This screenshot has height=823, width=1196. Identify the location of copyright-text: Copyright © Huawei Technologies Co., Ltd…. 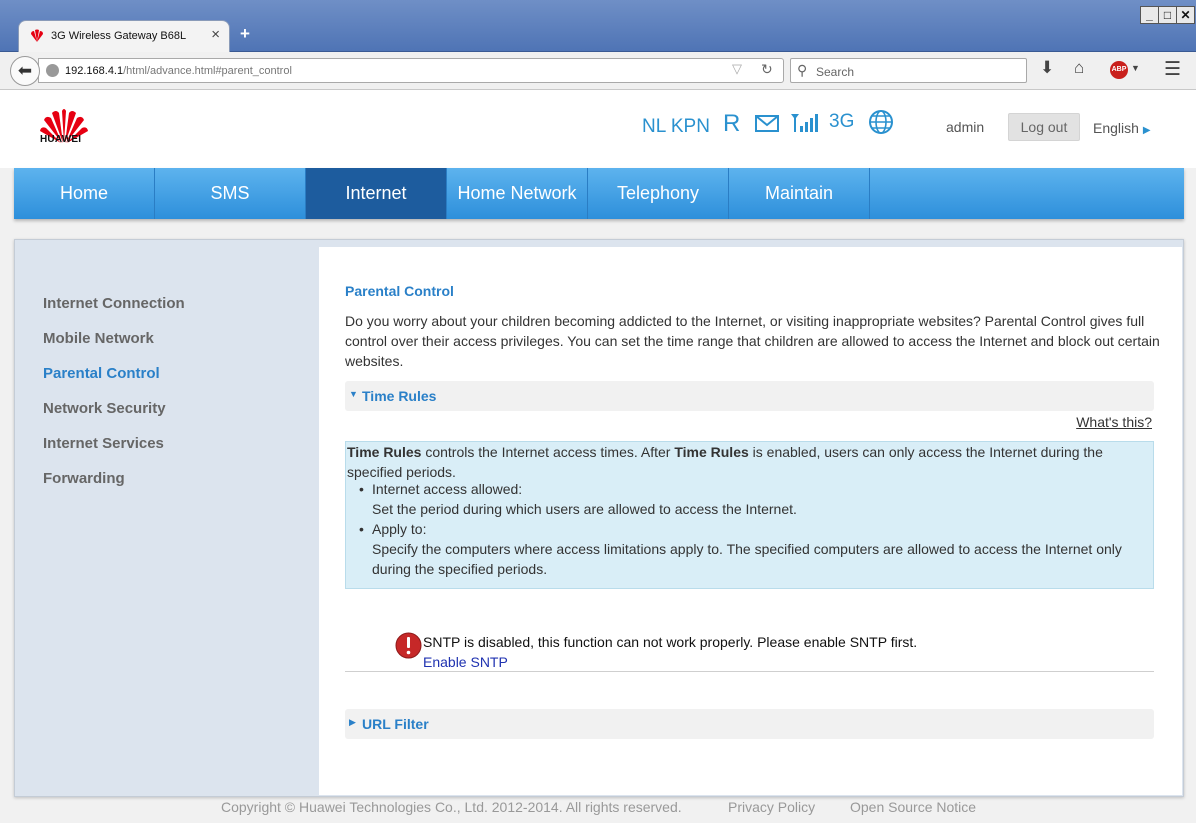
(451, 807).